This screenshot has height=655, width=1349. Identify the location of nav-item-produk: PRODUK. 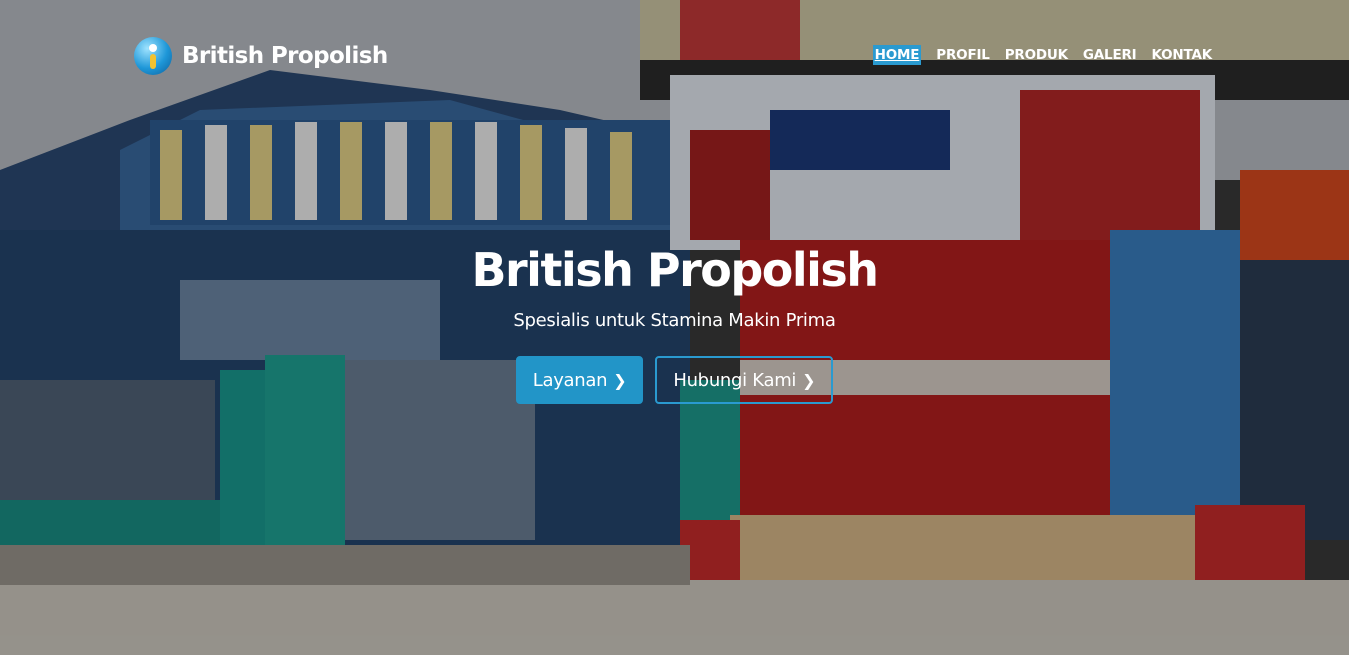
(1036, 55).